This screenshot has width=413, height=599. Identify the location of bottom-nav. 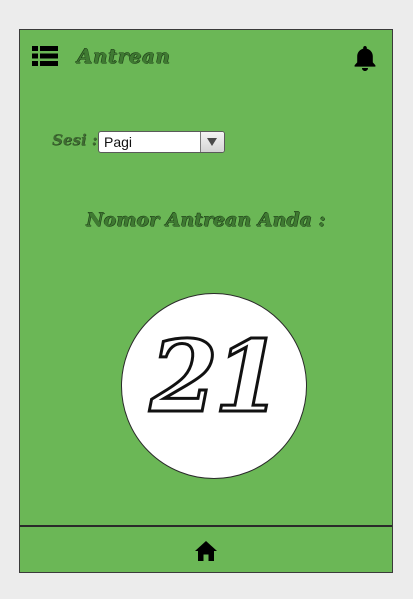
(206, 548).